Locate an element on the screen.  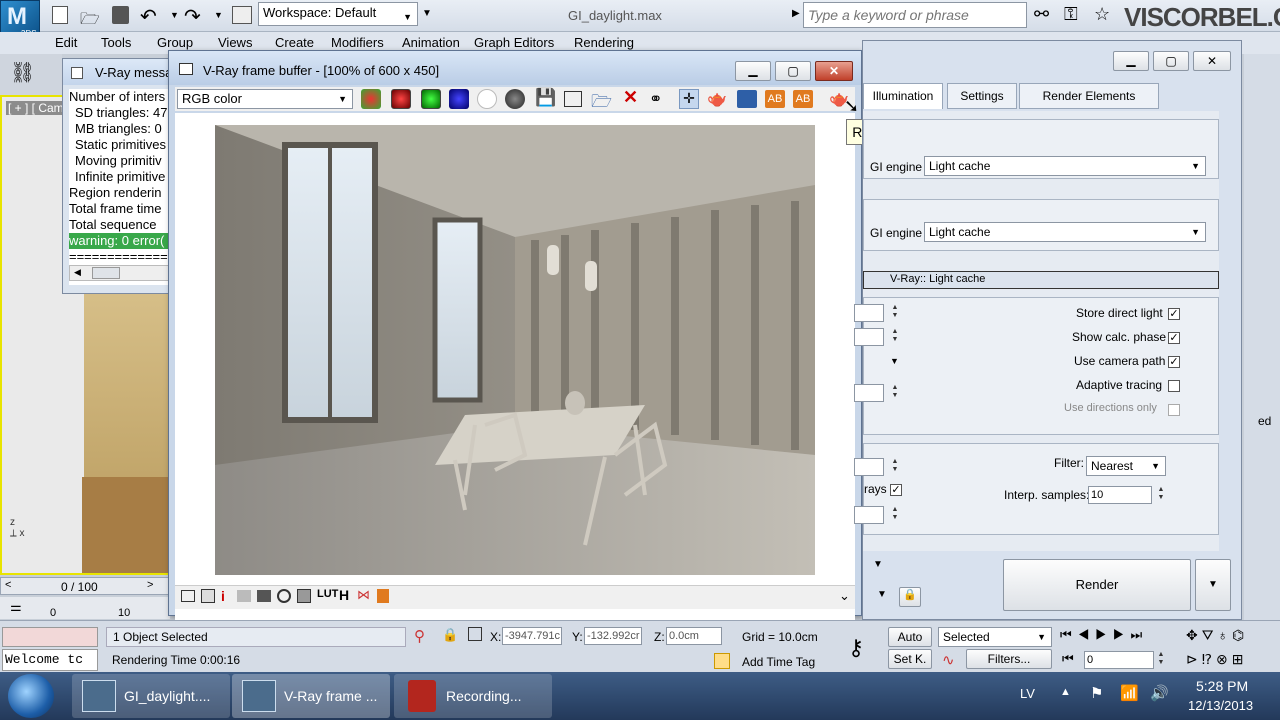
compare-b-icon: AB is located at coordinates (803, 99).